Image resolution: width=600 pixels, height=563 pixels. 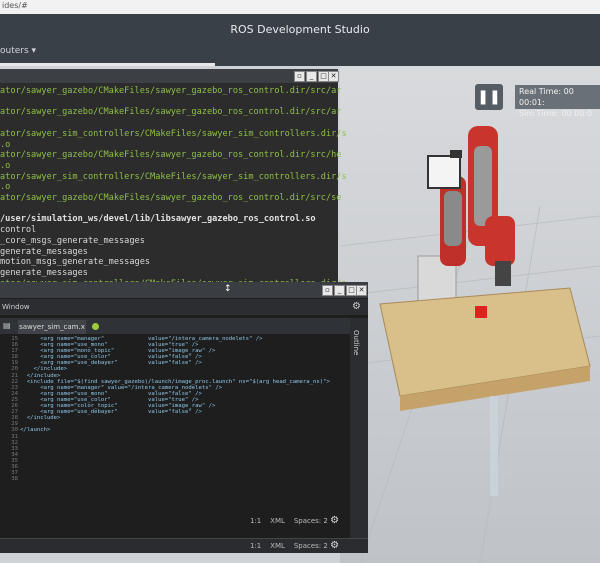 What do you see at coordinates (334, 520) in the screenshot?
I see `status-settings-icon: ⚙` at bounding box center [334, 520].